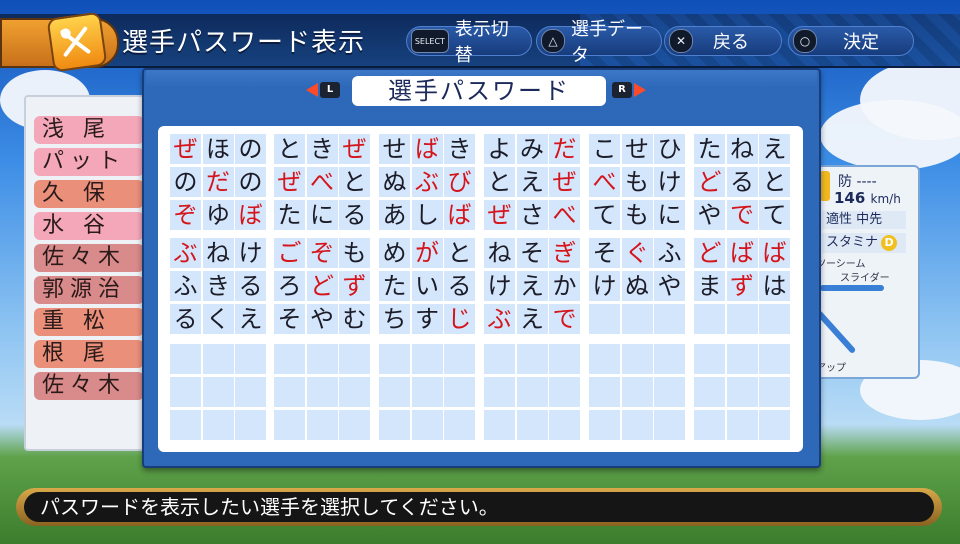 The image size is (960, 544). I want to click on player-list-item: パット, so click(89, 162).